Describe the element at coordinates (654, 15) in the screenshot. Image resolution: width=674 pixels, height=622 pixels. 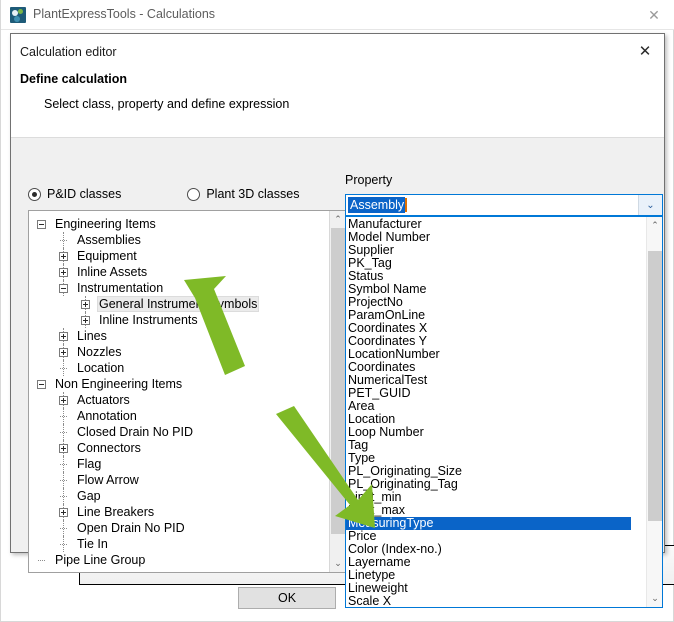
I see `close-icon: ✕` at that location.